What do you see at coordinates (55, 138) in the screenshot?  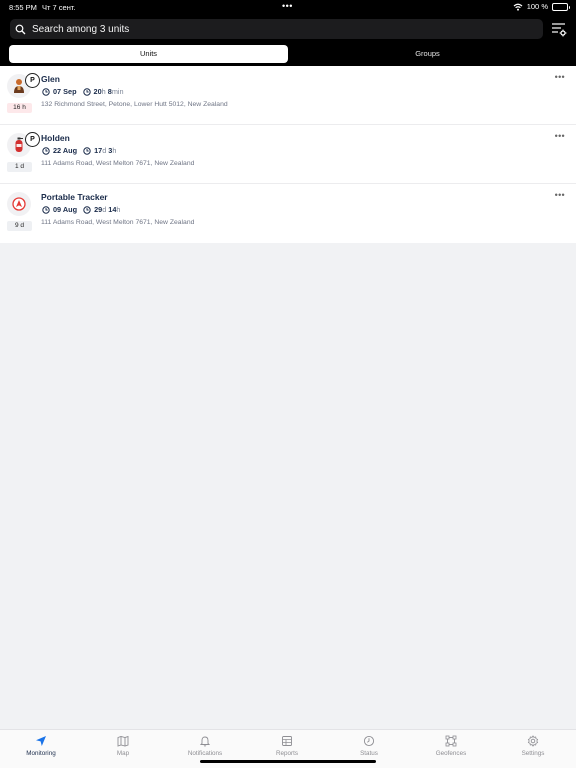 I see `unit-name: Holden` at bounding box center [55, 138].